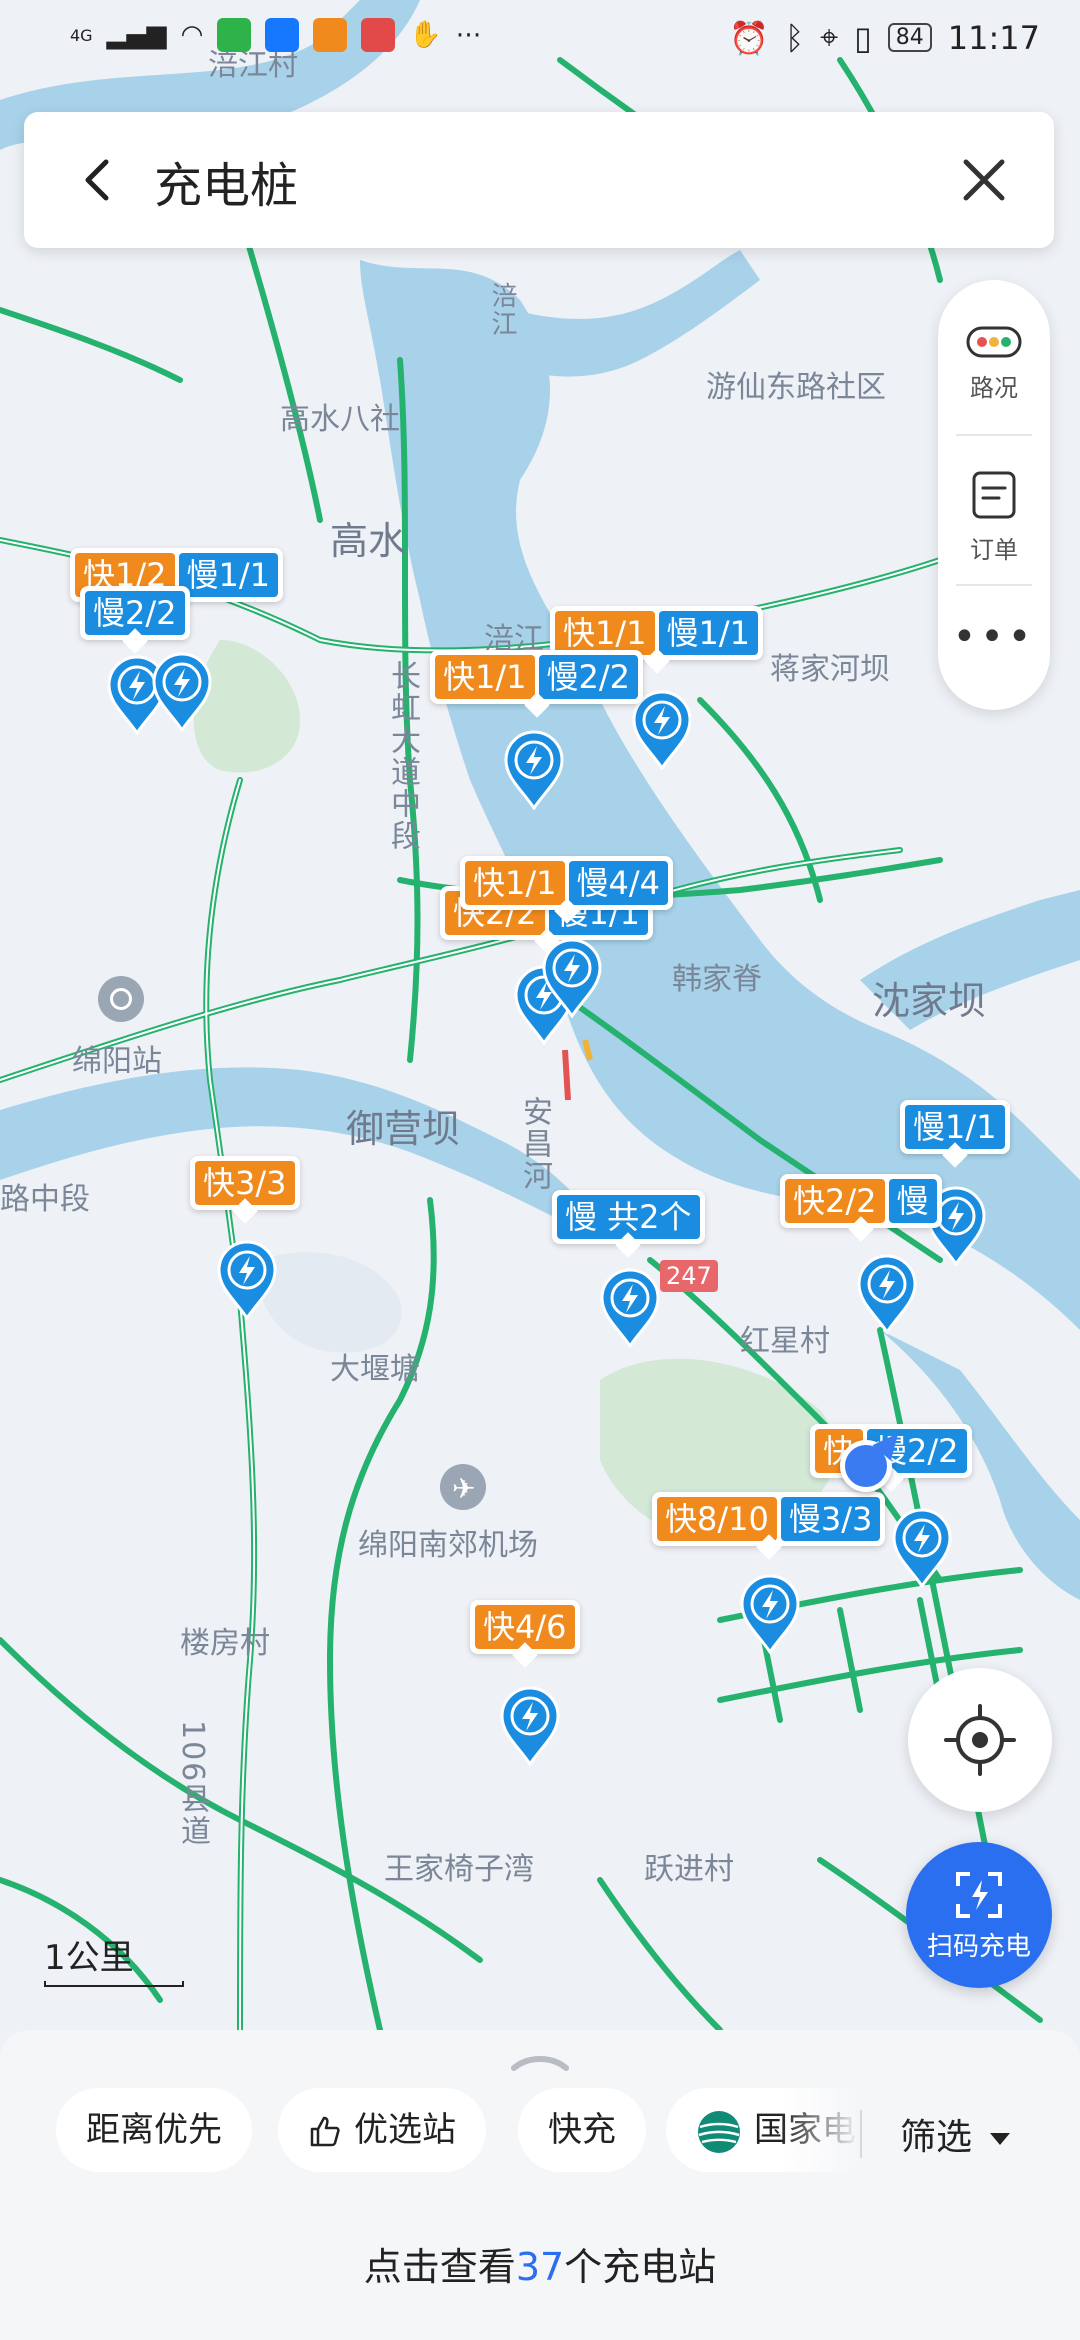 The width and height of the screenshot is (1080, 2340). I want to click on filter-label: 快充, so click(582, 2130).